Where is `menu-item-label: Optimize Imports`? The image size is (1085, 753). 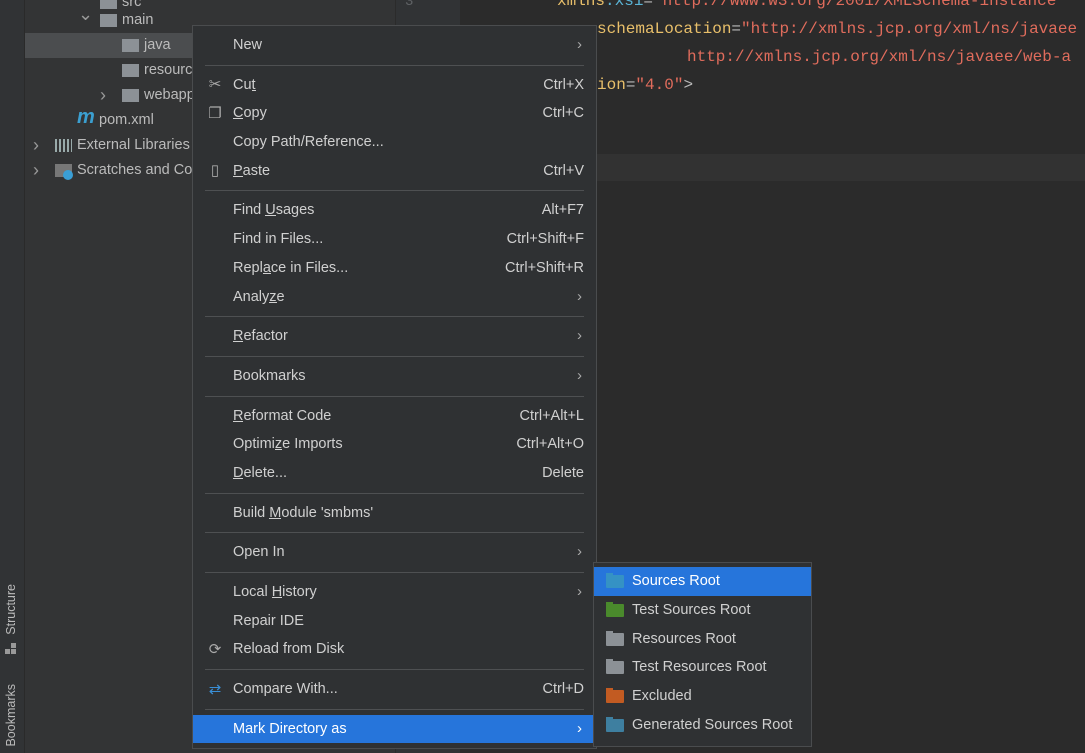 menu-item-label: Optimize Imports is located at coordinates (288, 444).